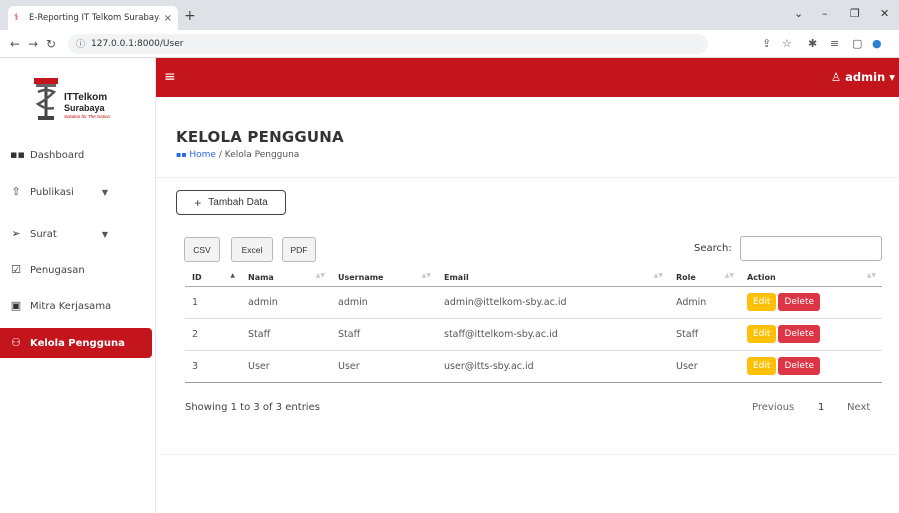 The image size is (899, 513). Describe the element at coordinates (811, 278) in the screenshot. I see `column-header-action: Action ▲▼` at that location.